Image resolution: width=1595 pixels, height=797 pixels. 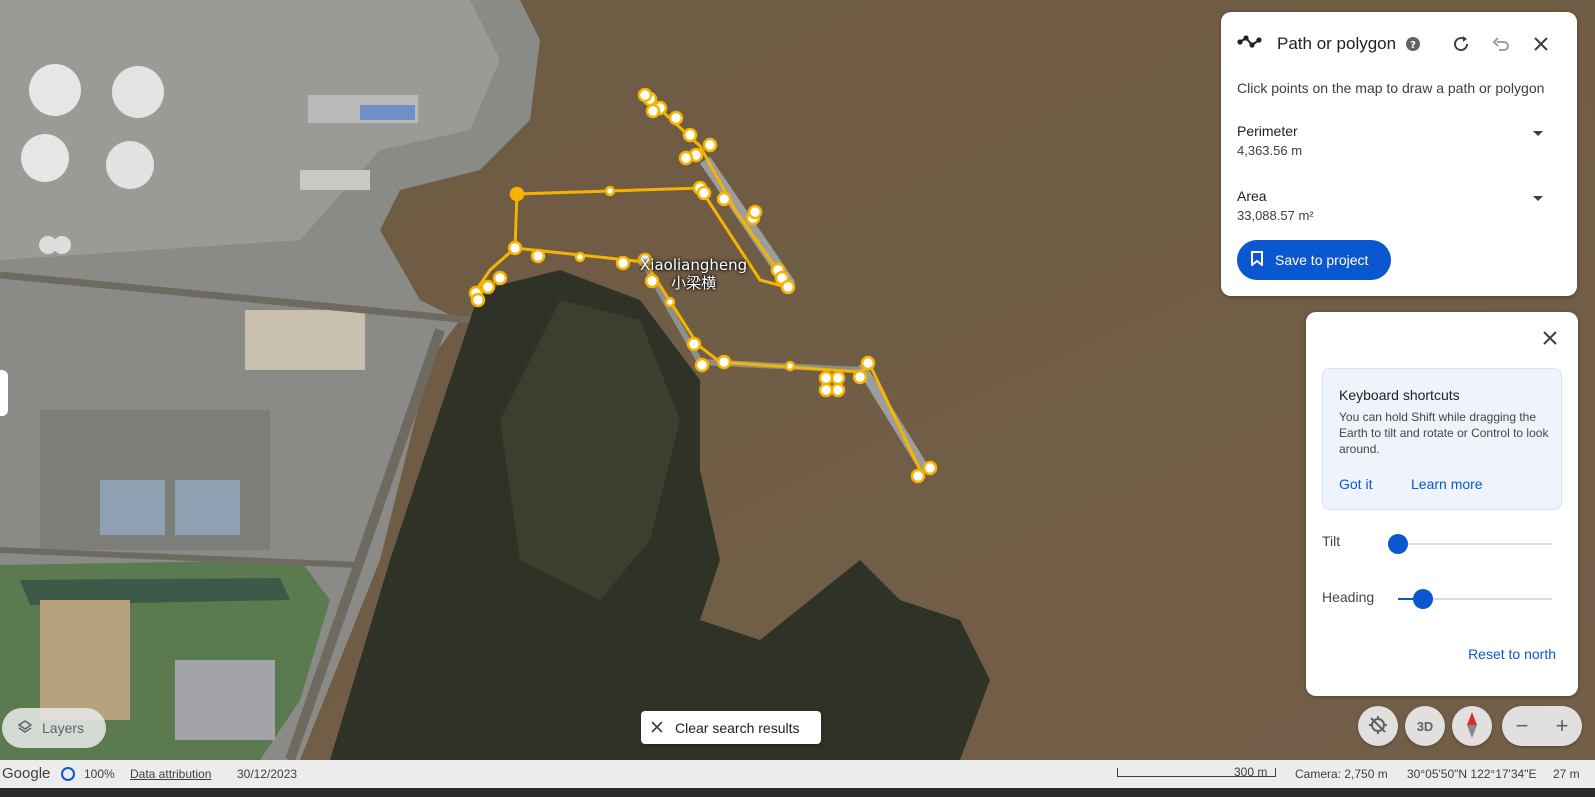 What do you see at coordinates (1566, 774) in the screenshot?
I see `cursor-elevation: 27 m` at bounding box center [1566, 774].